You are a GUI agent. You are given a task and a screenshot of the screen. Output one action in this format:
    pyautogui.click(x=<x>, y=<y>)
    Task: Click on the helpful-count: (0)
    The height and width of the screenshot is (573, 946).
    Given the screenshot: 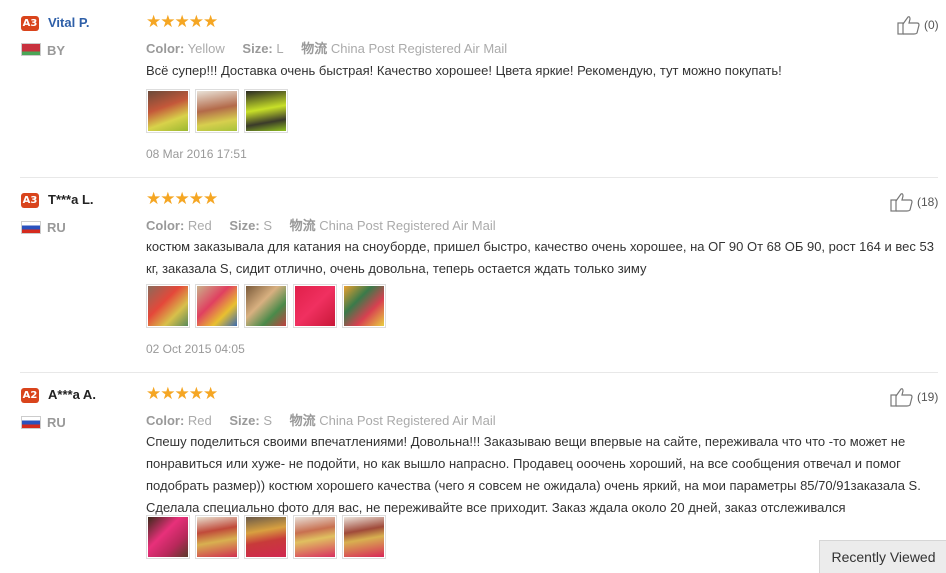 What is the action you would take?
    pyautogui.click(x=931, y=25)
    